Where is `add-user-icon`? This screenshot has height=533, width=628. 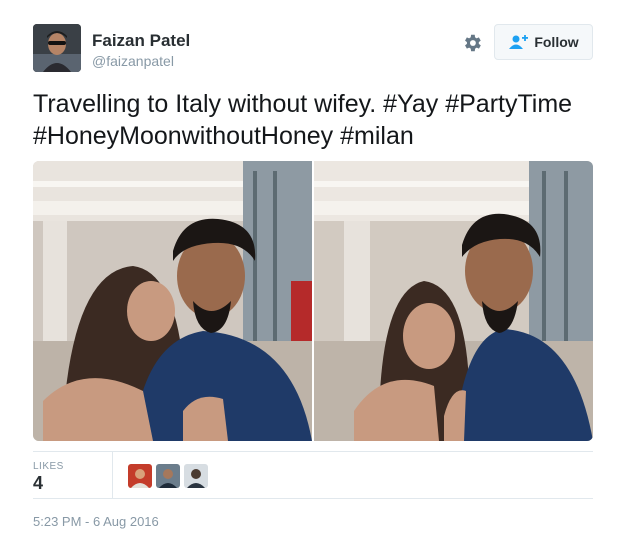
add-user-icon is located at coordinates (519, 42).